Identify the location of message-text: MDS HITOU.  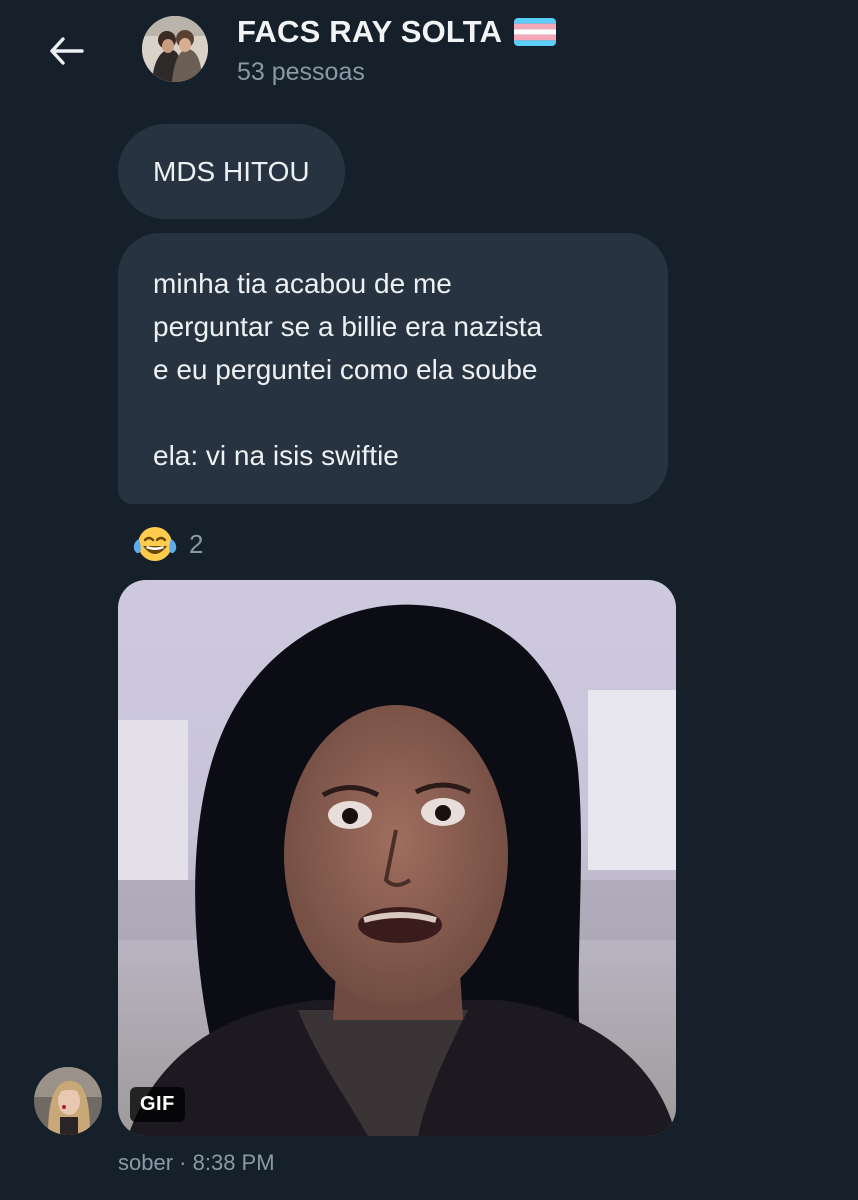
(231, 171).